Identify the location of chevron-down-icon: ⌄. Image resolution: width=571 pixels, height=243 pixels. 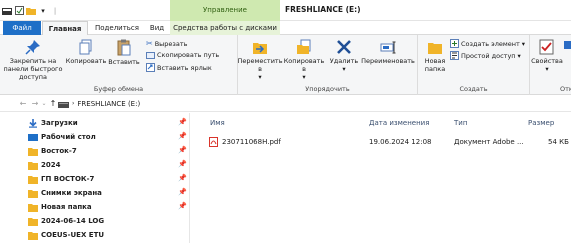
(44, 103).